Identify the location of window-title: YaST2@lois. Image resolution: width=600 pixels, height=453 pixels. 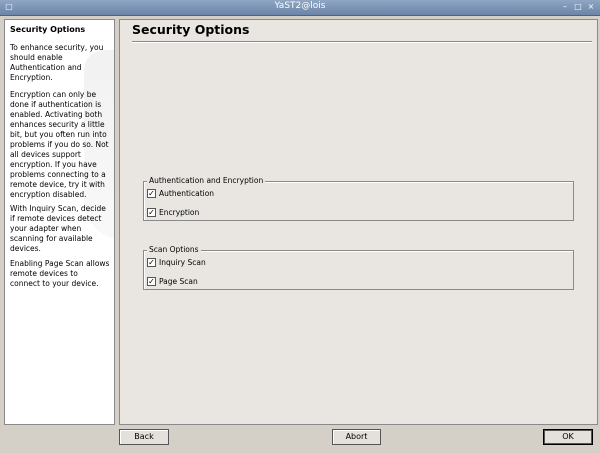
(300, 6).